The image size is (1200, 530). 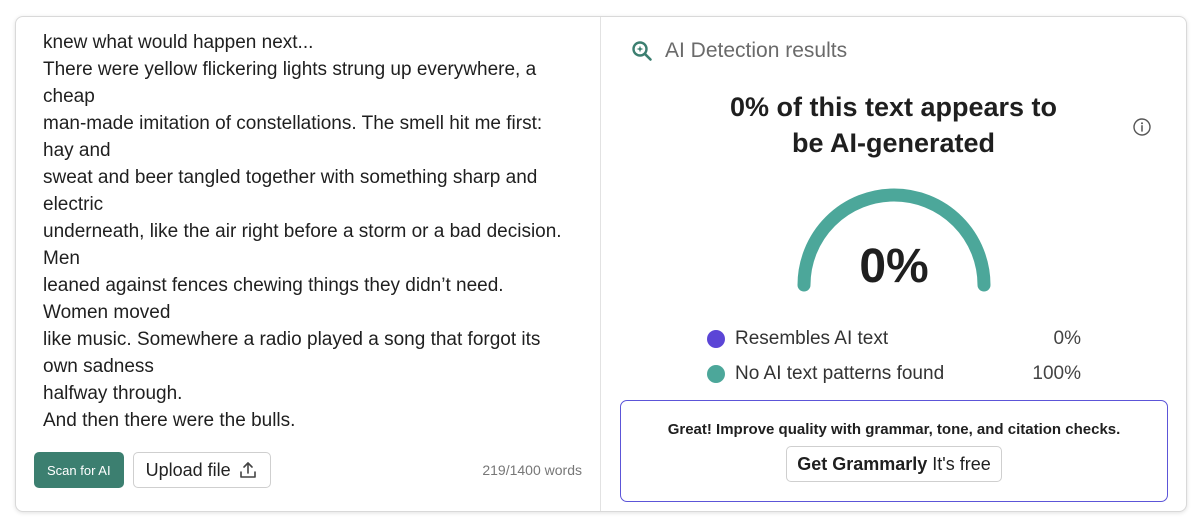 I want to click on headline-line-1: 0% of this text appears to, so click(x=893, y=107).